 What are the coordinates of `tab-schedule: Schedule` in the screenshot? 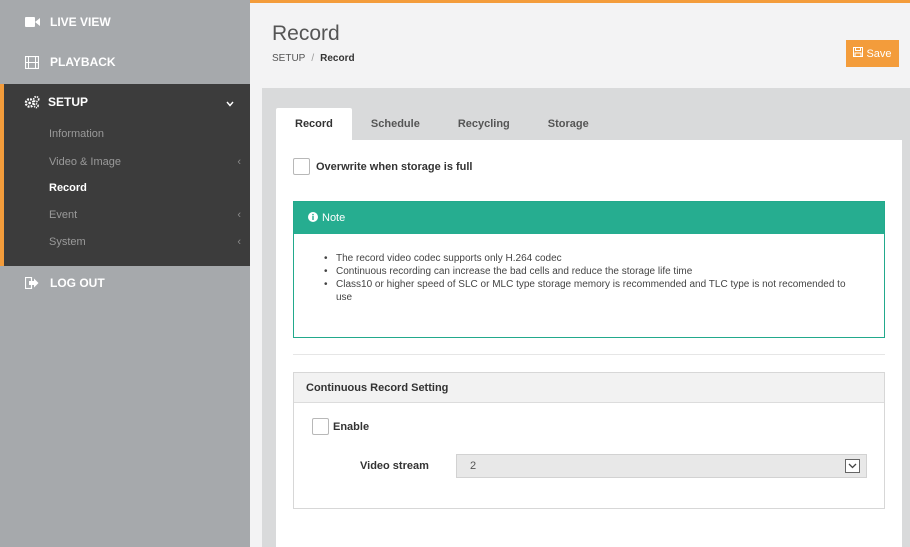 It's located at (395, 124).